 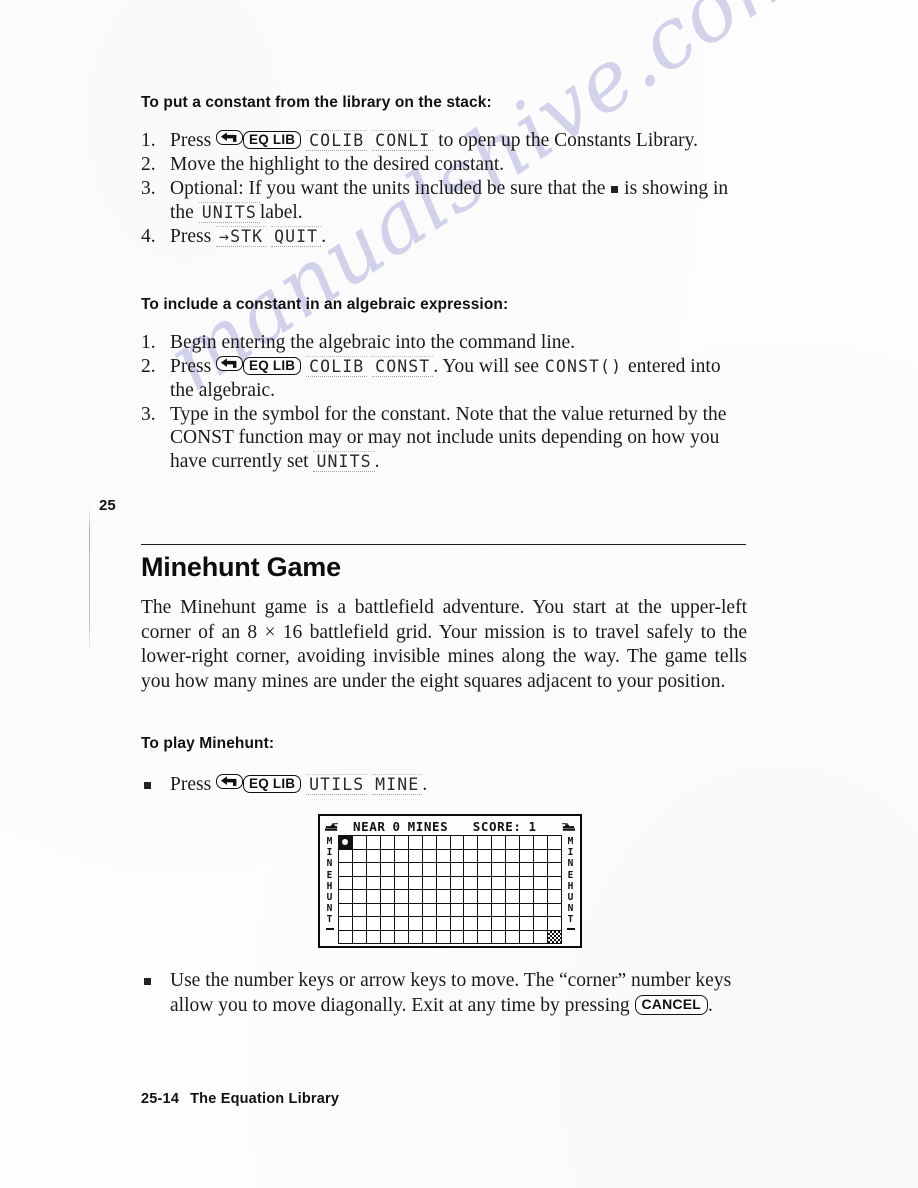 What do you see at coordinates (346, 843) in the screenshot?
I see `grid-cell-player` at bounding box center [346, 843].